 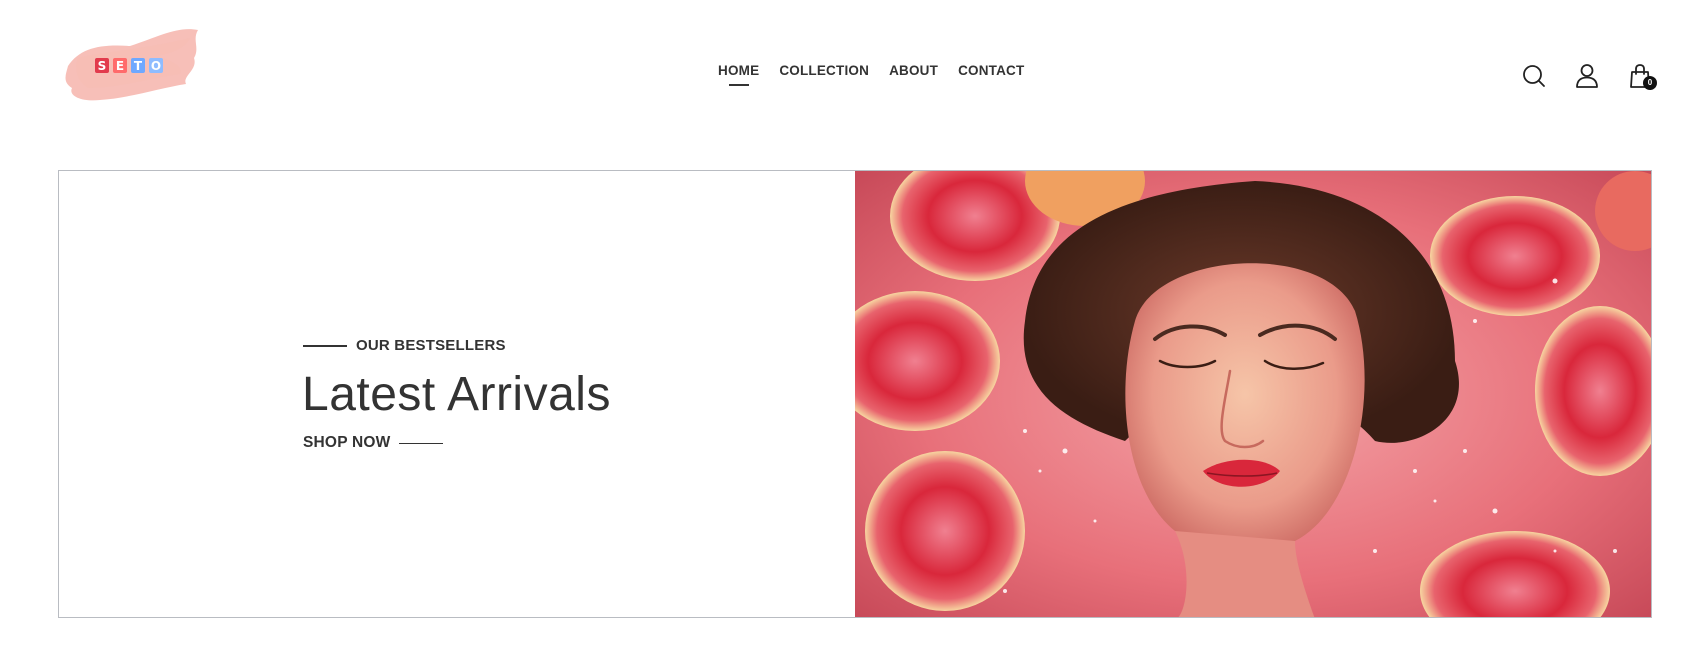 What do you see at coordinates (347, 442) in the screenshot?
I see `shop-now-label: SHOP NOW` at bounding box center [347, 442].